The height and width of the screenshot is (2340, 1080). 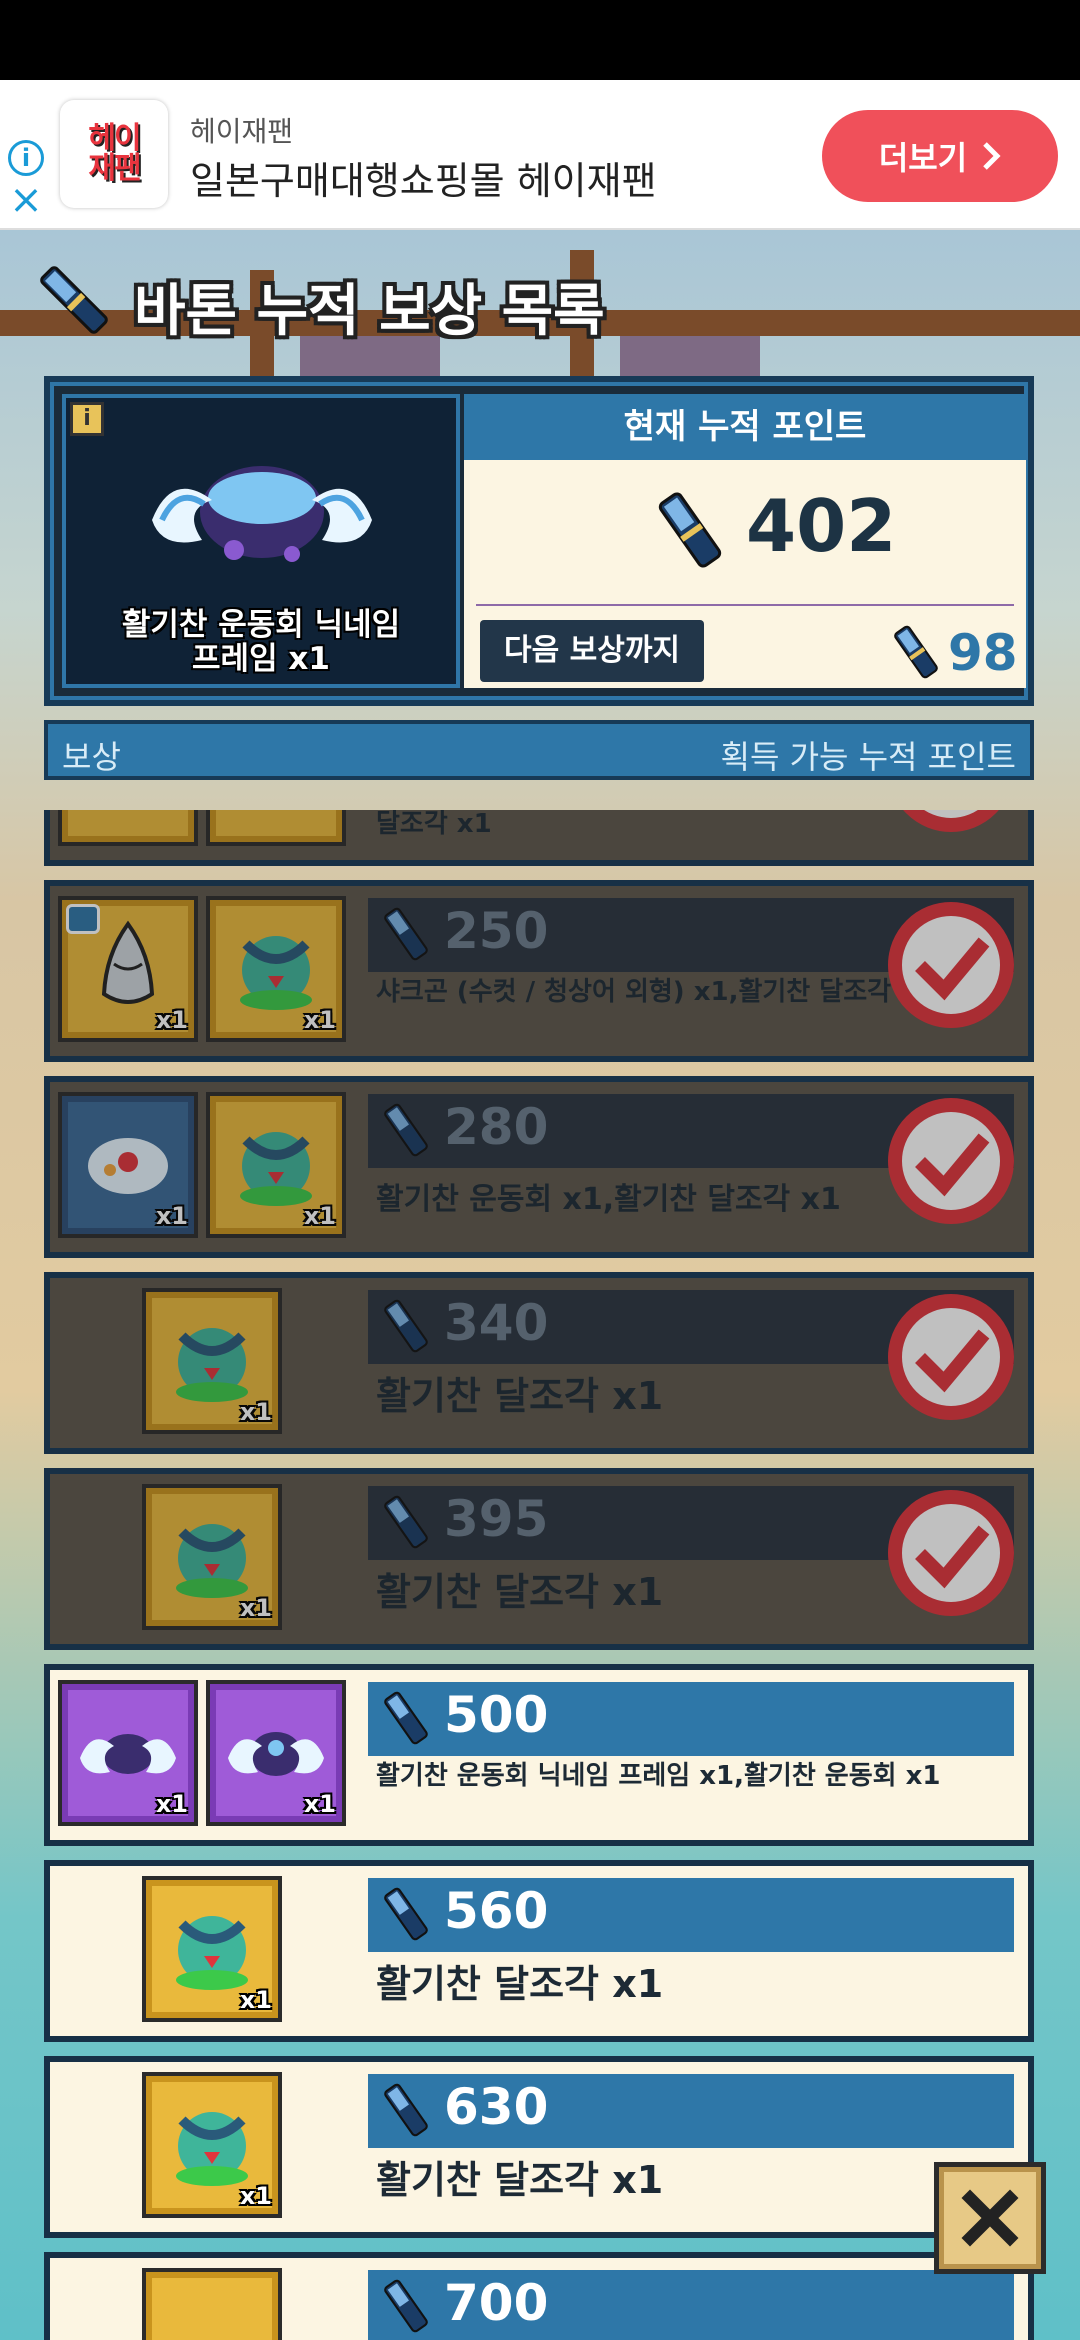 What do you see at coordinates (496, 1323) in the screenshot?
I see `cost-value: 340` at bounding box center [496, 1323].